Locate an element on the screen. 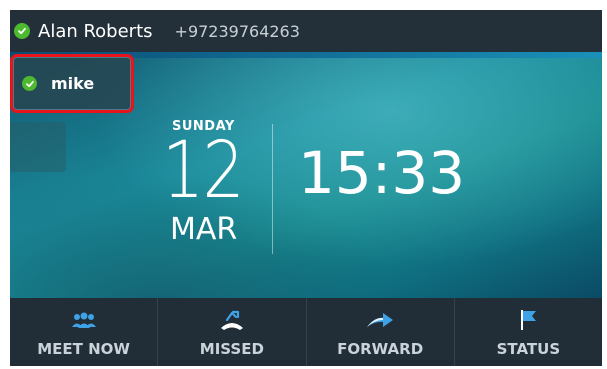 The height and width of the screenshot is (369, 607). forward-button: FORWARD is located at coordinates (381, 332).